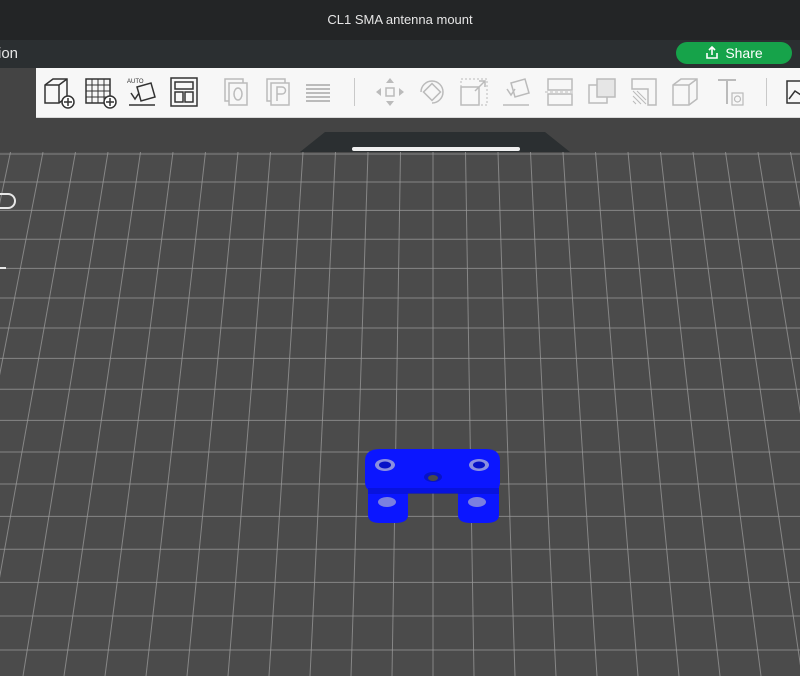  I want to click on title-bar: CL1 SMA antenna mount, so click(400, 20).